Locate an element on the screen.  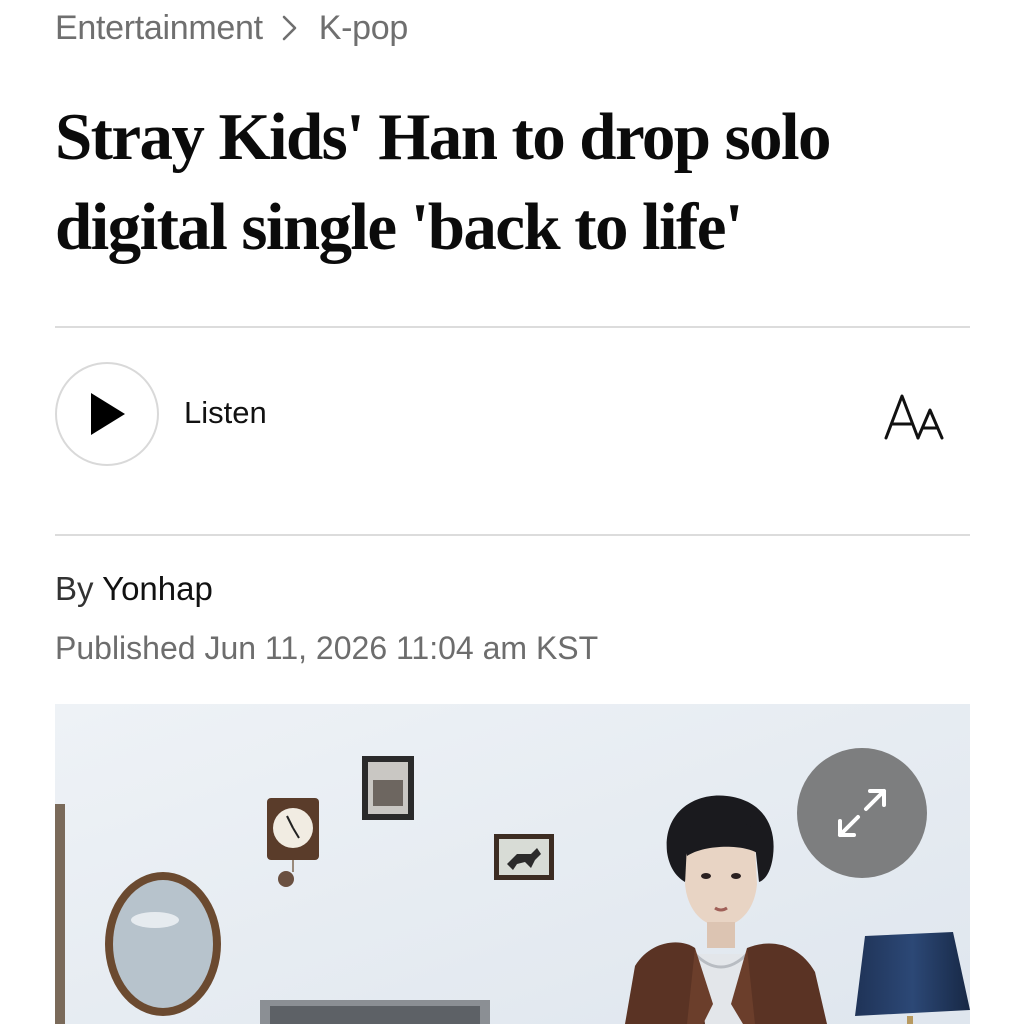
headline-line-1: Stray Kids' Han to drop solo is located at coordinates (443, 137).